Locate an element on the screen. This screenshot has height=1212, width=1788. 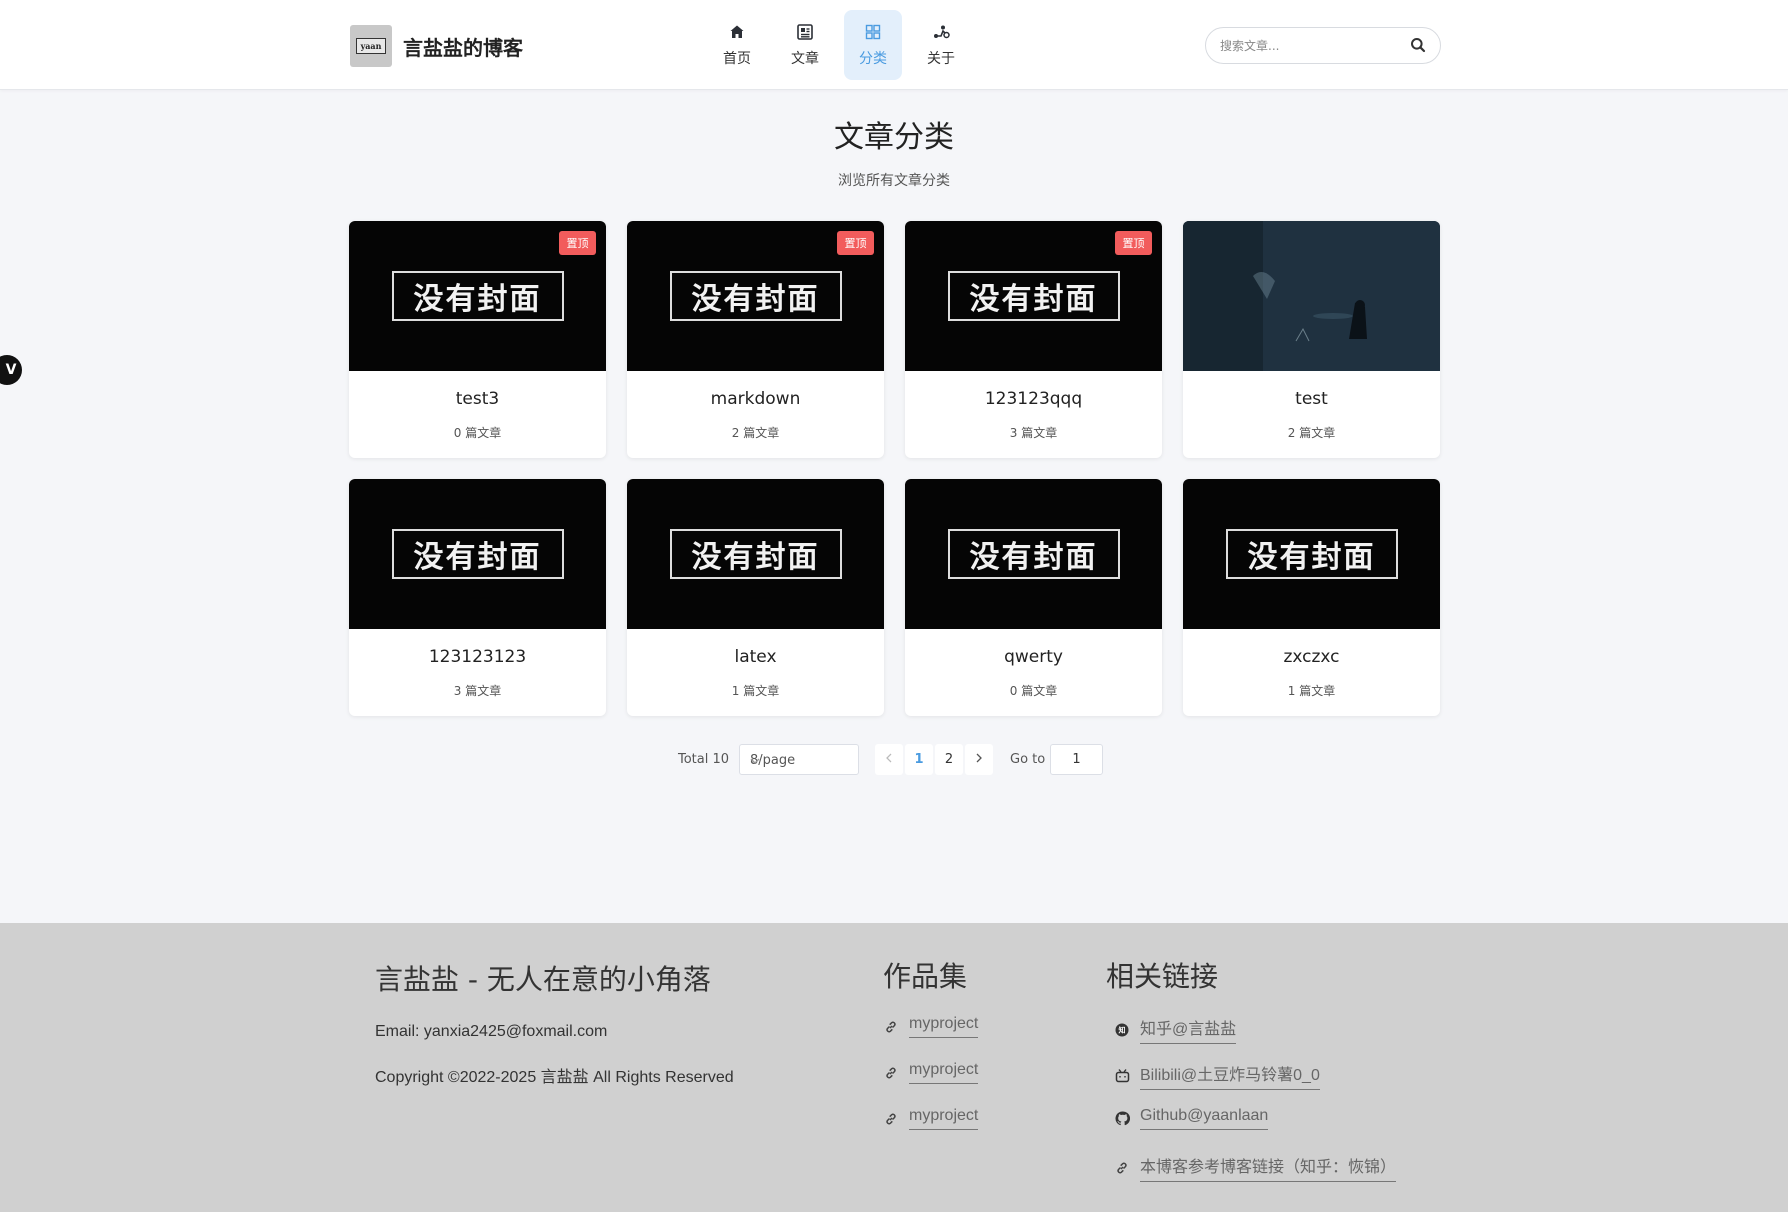
nav-home: 首页 is located at coordinates (737, 45).